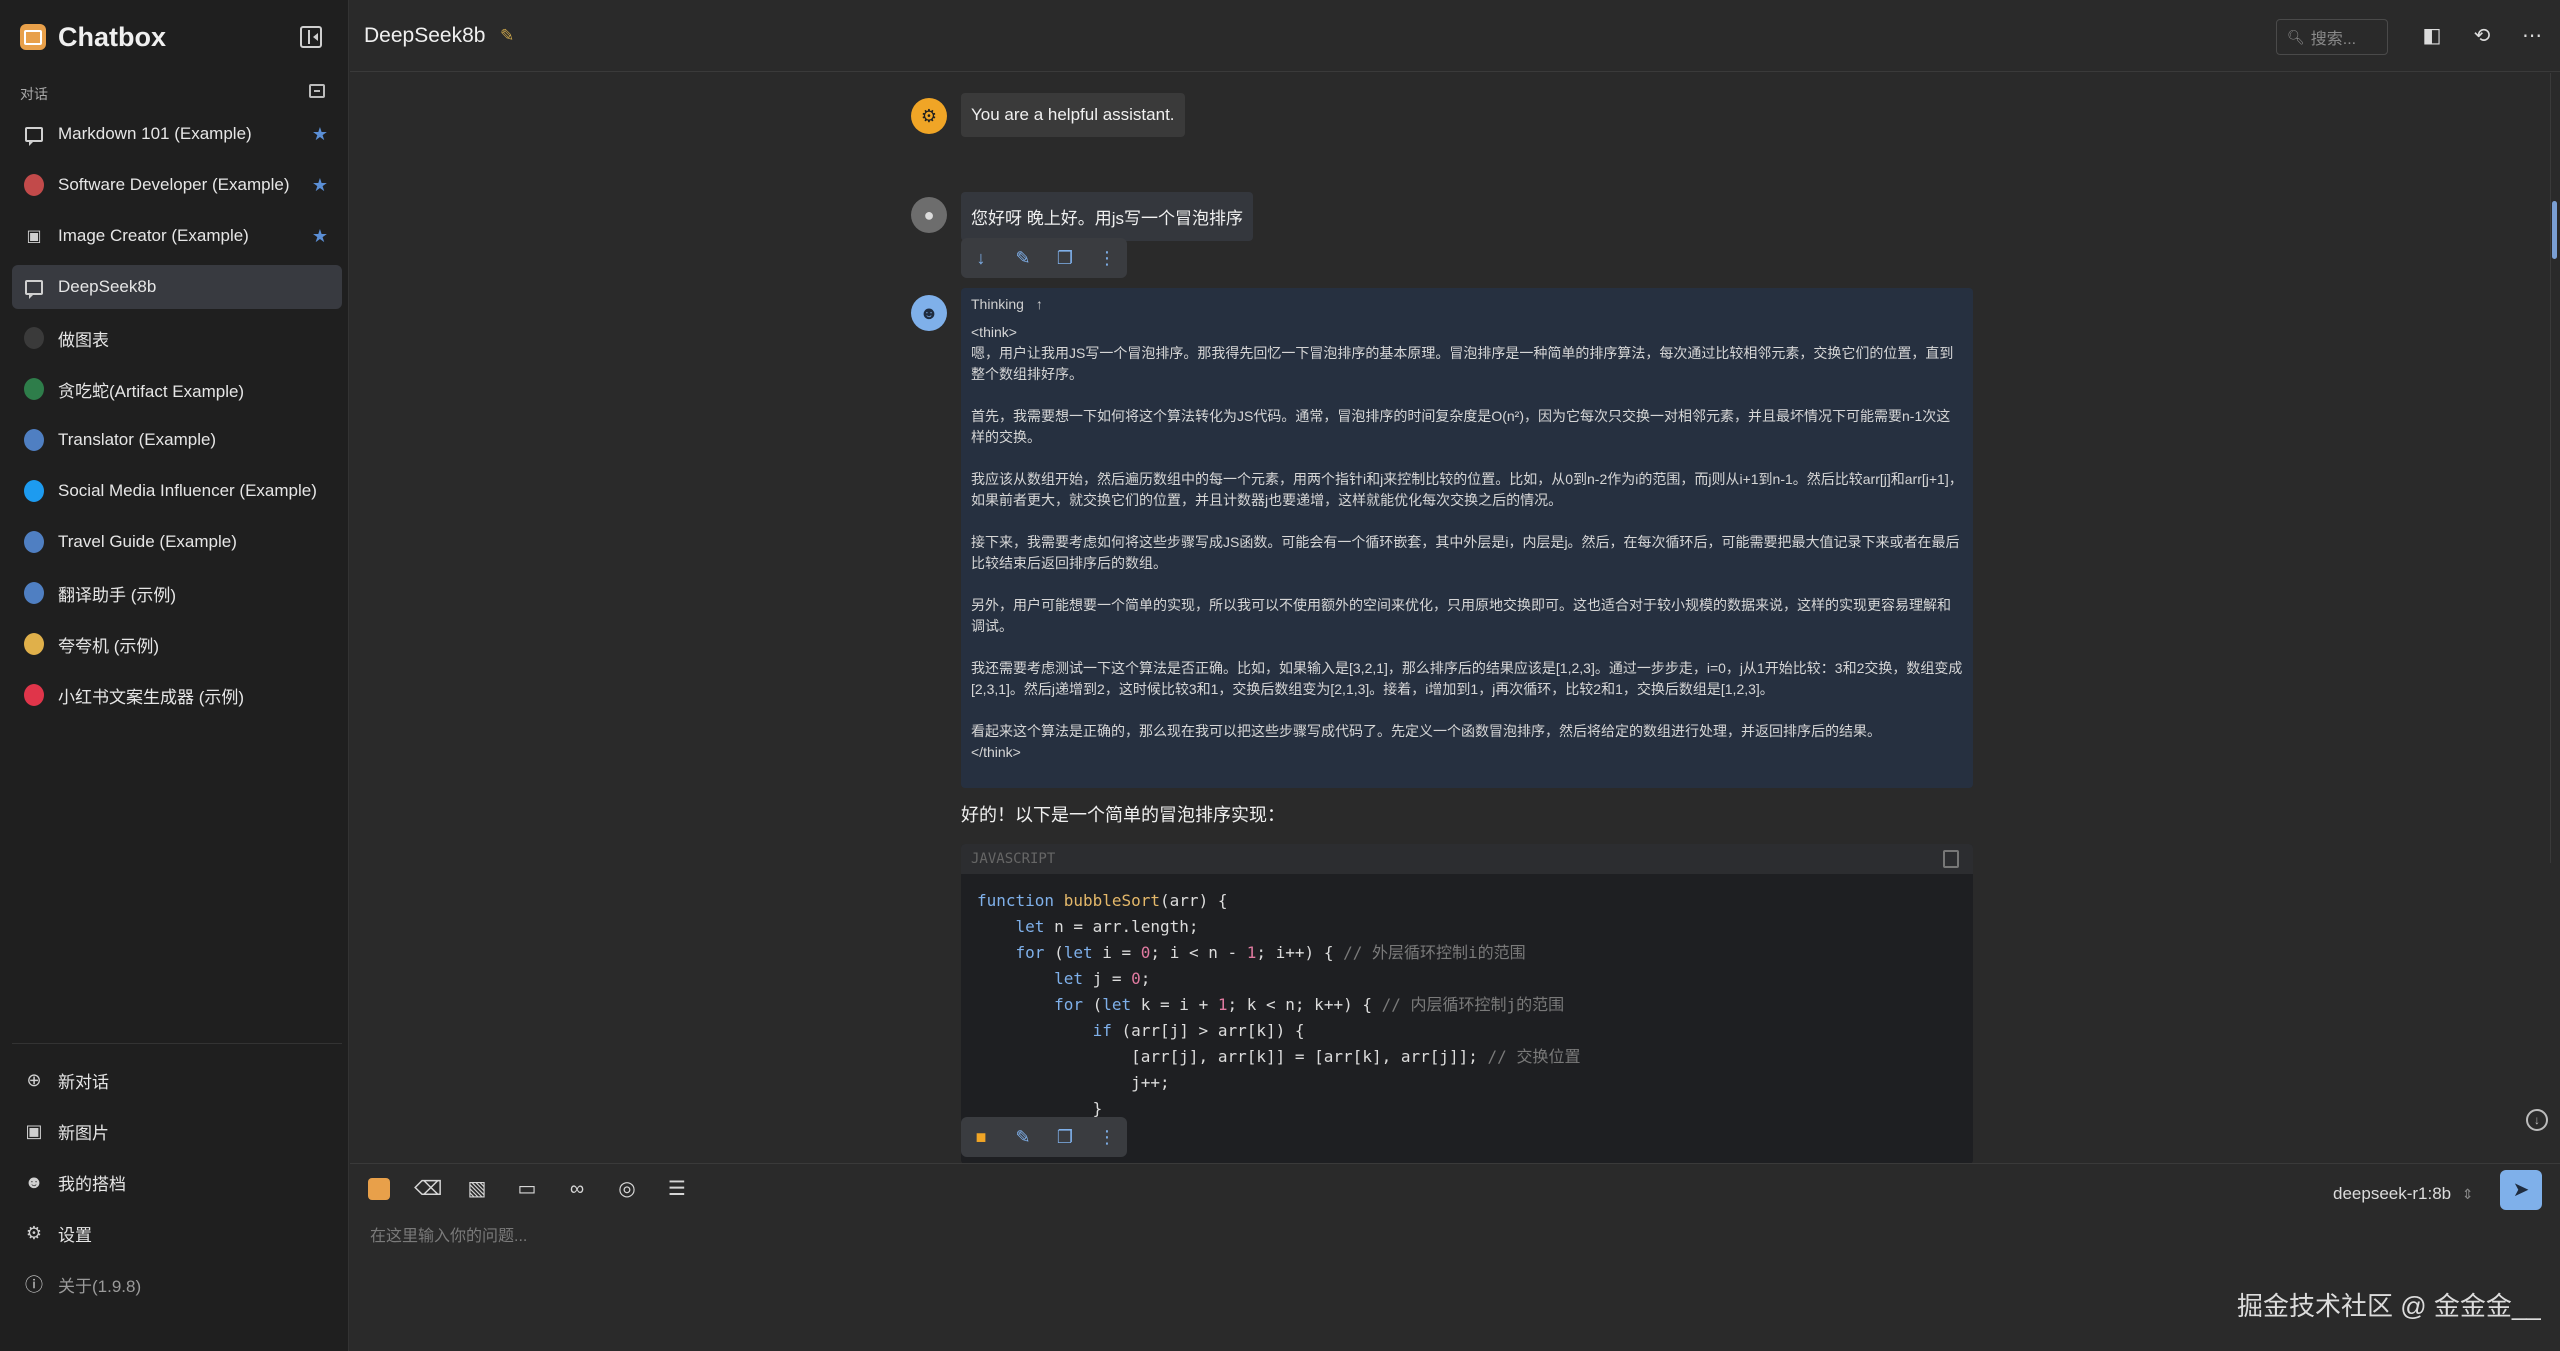 The image size is (2560, 1351). Describe the element at coordinates (34, 94) in the screenshot. I see `conversations-section-label: 对话` at that location.